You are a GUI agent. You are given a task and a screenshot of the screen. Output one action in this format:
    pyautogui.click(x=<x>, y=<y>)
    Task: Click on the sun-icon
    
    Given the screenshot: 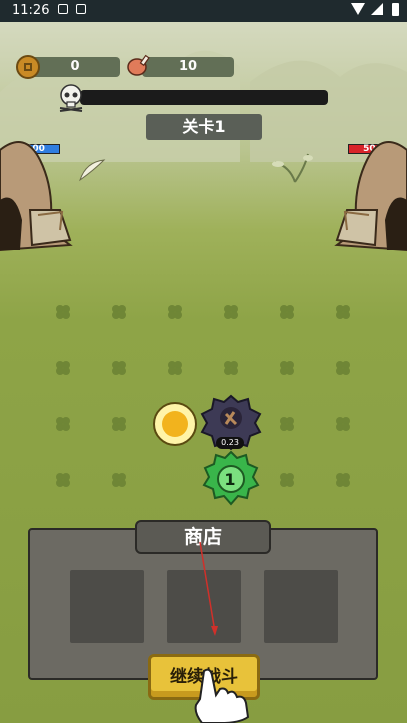 What is the action you would take?
    pyautogui.click(x=175, y=424)
    